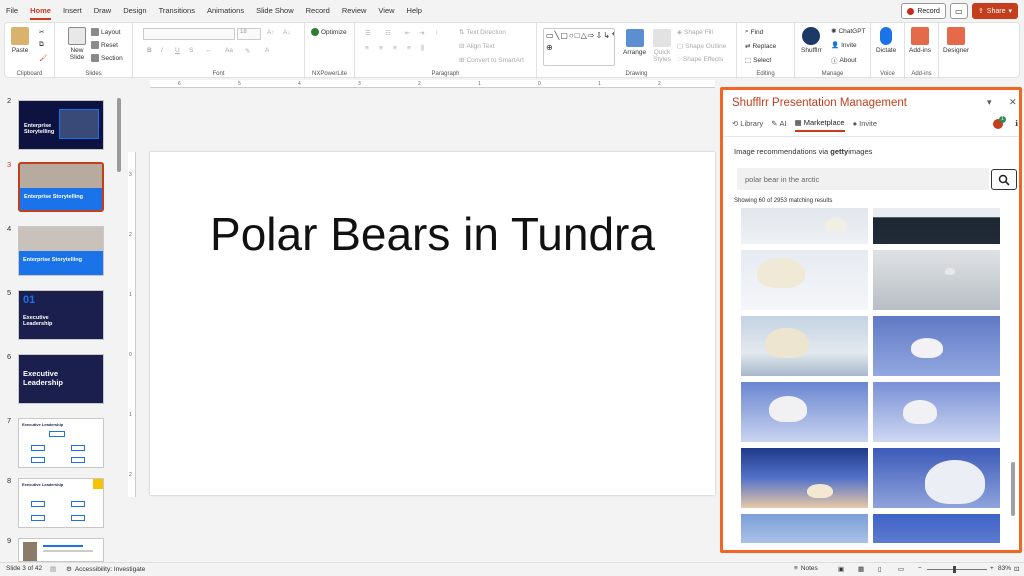 Image resolution: width=1024 pixels, height=576 pixels. I want to click on underline-icon: U, so click(177, 50).